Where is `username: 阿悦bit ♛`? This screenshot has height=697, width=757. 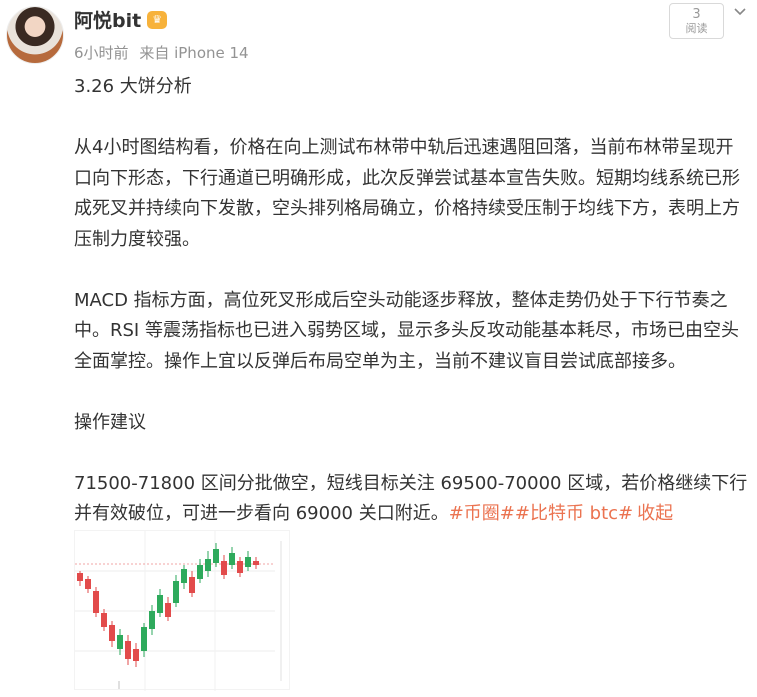
username: 阿悦bit ♛ is located at coordinates (121, 19).